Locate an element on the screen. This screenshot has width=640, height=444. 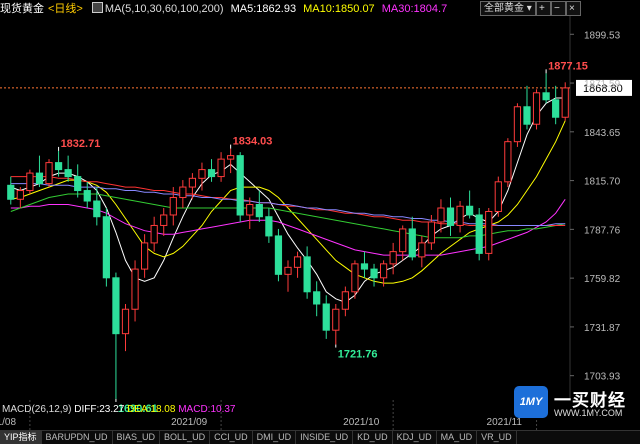
price-annotation: 1834.03 is located at coordinates (253, 142).